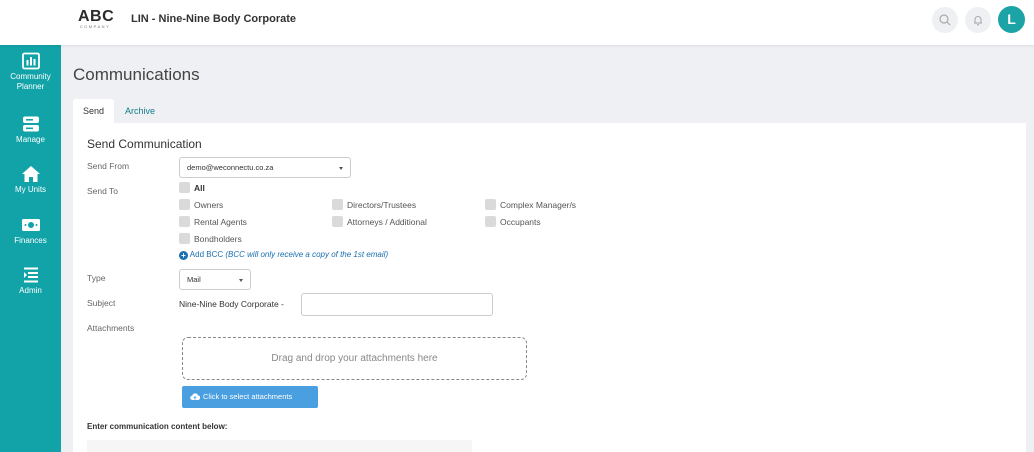  What do you see at coordinates (95, 26) in the screenshot?
I see `logo-subtext: COMPANY` at bounding box center [95, 26].